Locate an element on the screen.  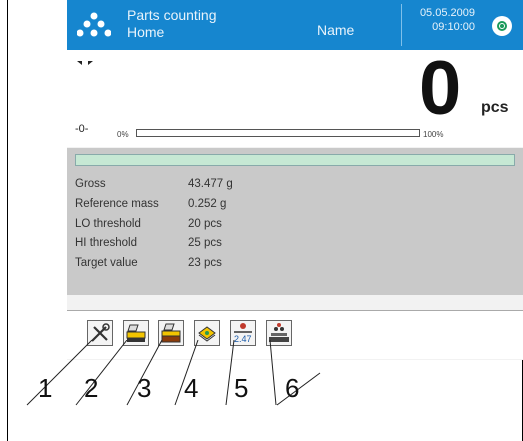
weighing-progress-bar is located at coordinates (278, 133).